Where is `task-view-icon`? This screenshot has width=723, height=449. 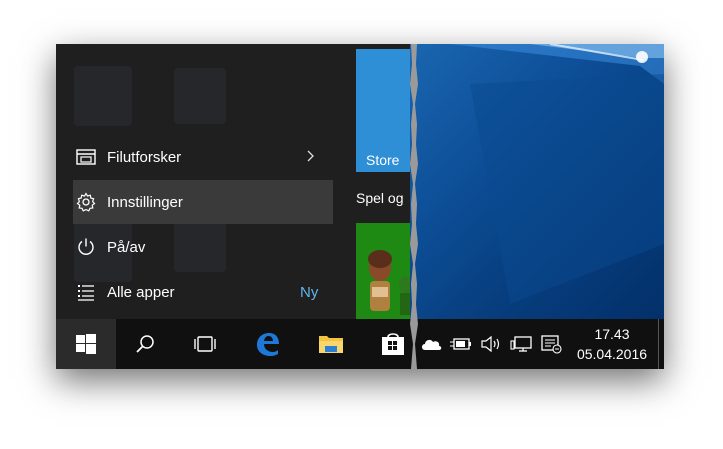
task-view-icon is located at coordinates (205, 344).